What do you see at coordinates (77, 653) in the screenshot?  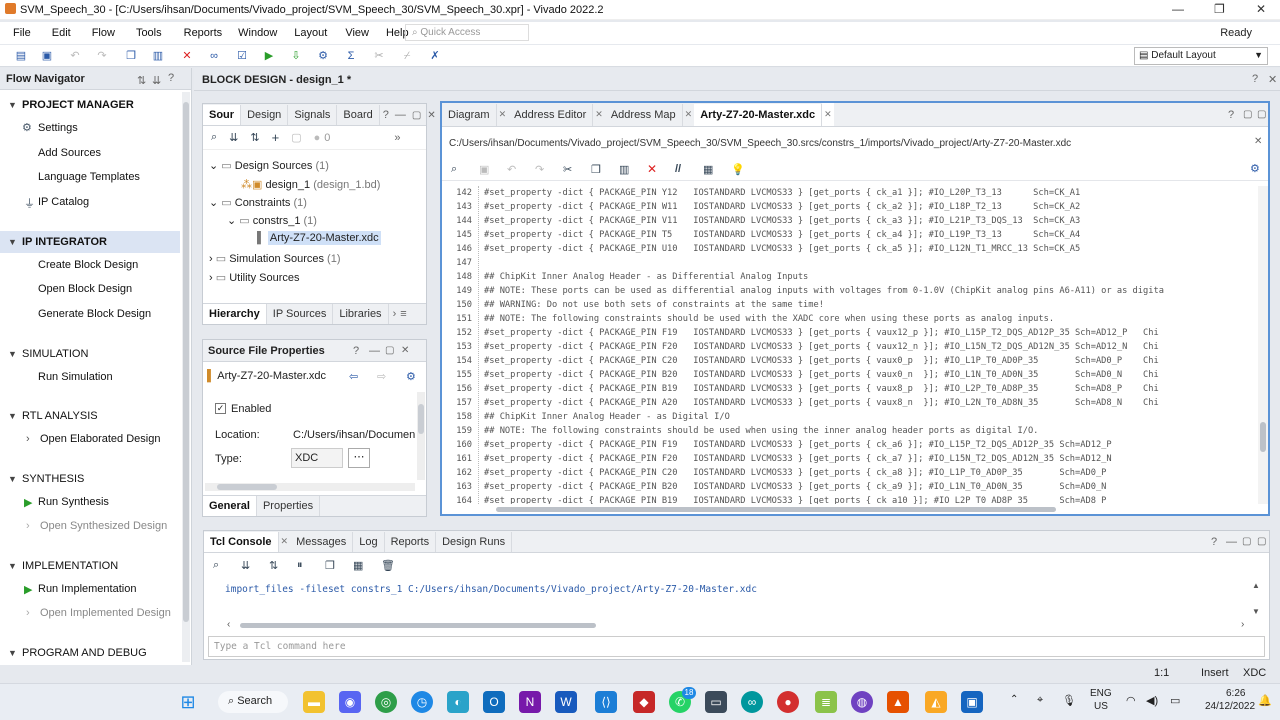 I see `section-program-and-debug: ▼ PROGRAM AND DEBUG` at bounding box center [77, 653].